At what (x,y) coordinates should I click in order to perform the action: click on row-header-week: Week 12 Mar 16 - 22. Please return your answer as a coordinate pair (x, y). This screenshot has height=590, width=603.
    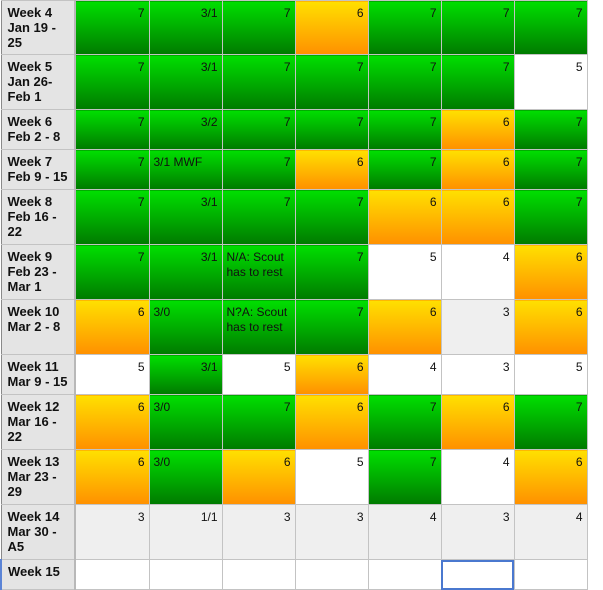
    Looking at the image, I should click on (38, 422).